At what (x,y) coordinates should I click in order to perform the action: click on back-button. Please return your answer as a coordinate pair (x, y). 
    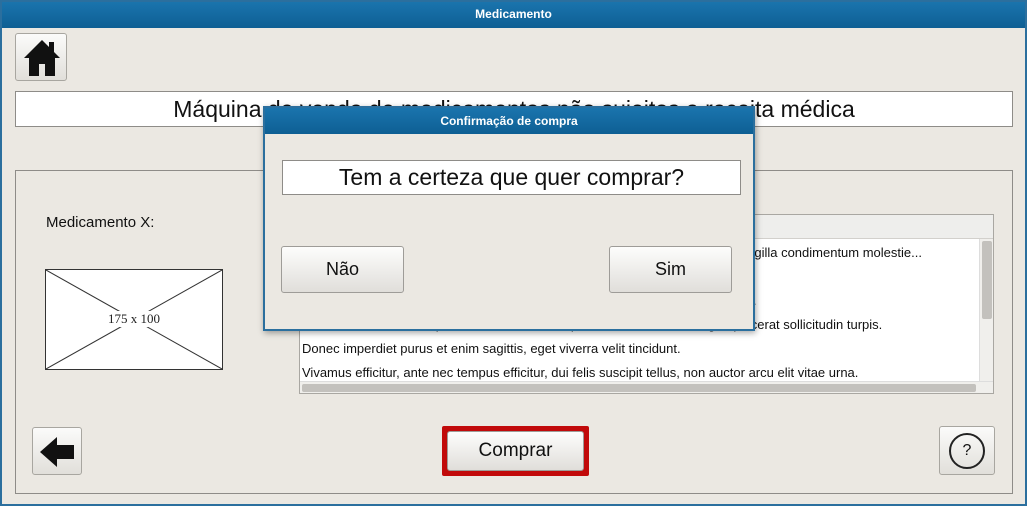
    Looking at the image, I should click on (57, 451).